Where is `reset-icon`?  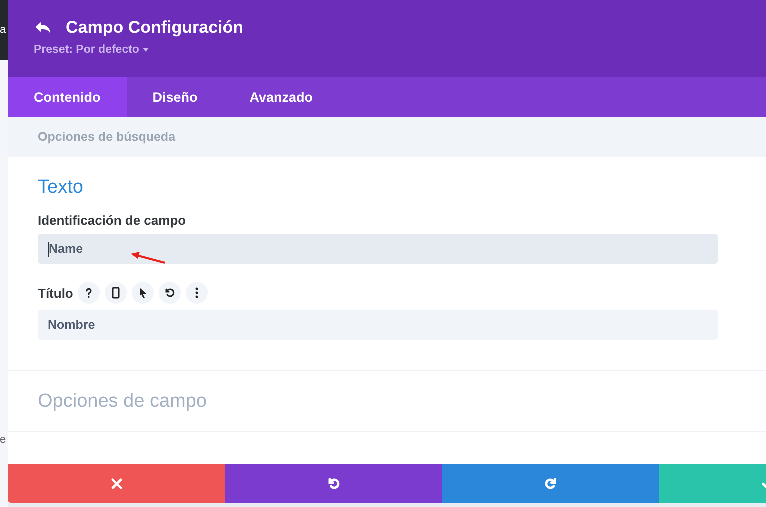
reset-icon is located at coordinates (170, 293).